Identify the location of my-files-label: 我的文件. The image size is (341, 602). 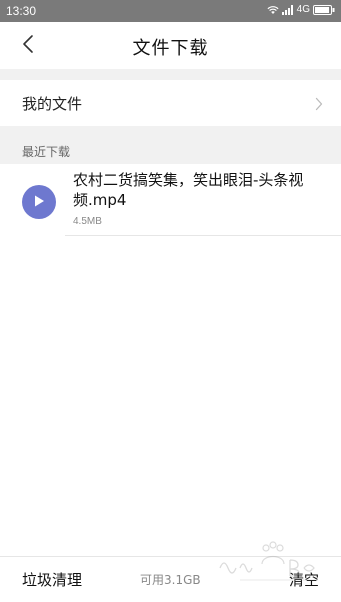
(52, 104).